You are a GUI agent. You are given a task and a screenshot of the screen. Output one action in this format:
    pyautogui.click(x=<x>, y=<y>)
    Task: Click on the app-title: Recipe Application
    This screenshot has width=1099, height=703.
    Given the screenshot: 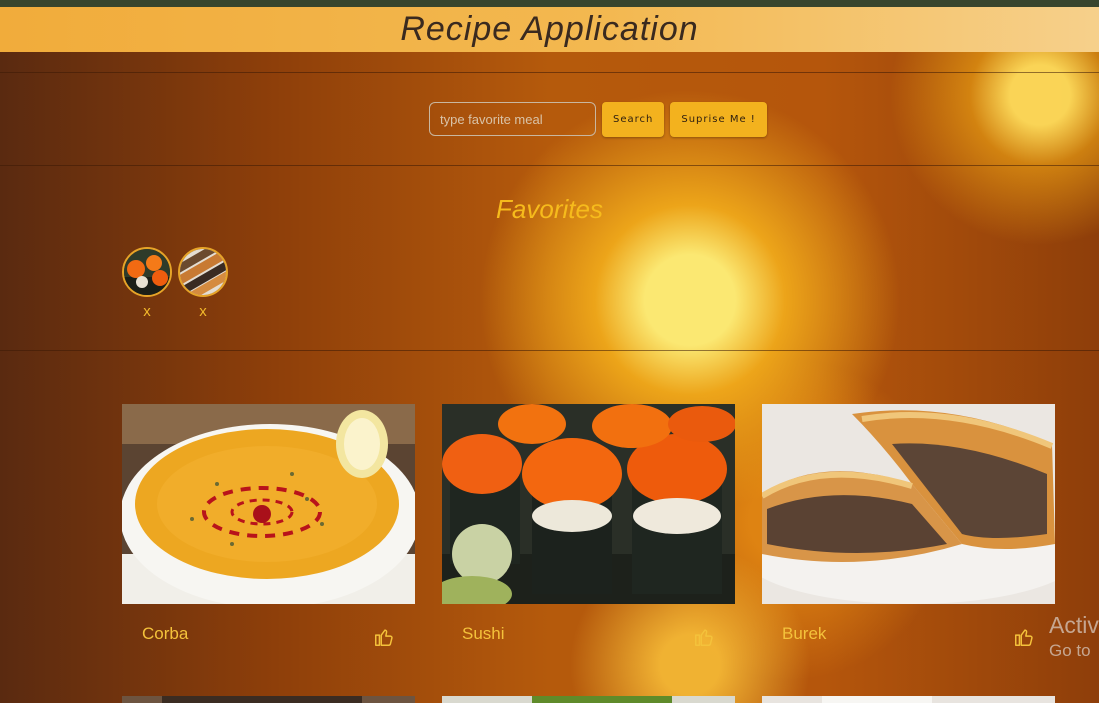 What is the action you would take?
    pyautogui.click(x=549, y=29)
    